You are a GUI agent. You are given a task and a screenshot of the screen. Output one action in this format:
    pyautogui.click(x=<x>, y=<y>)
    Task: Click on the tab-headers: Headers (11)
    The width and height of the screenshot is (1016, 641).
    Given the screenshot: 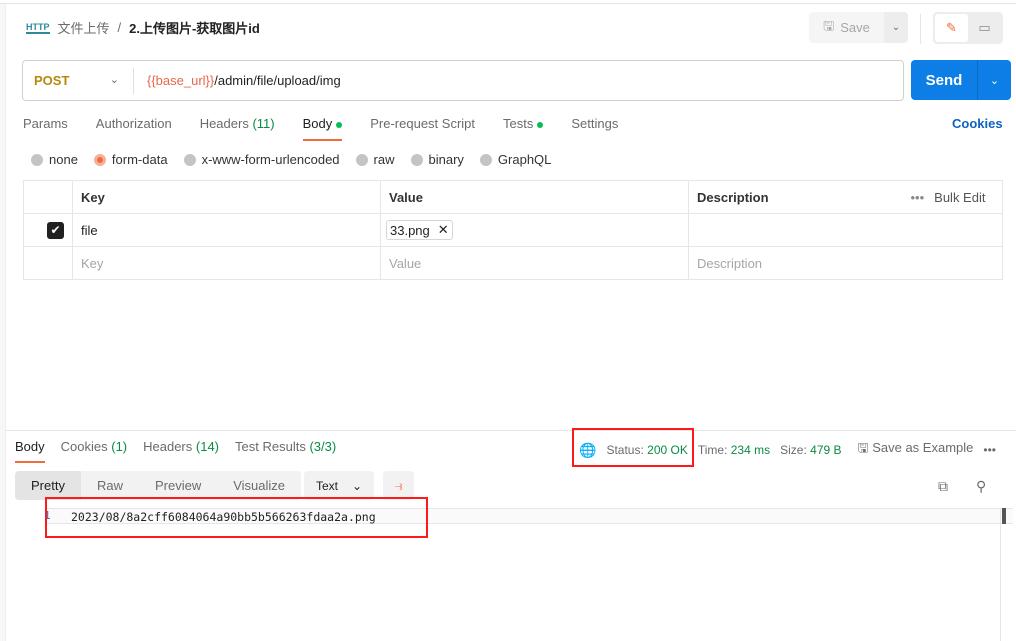 What is the action you would take?
    pyautogui.click(x=237, y=128)
    